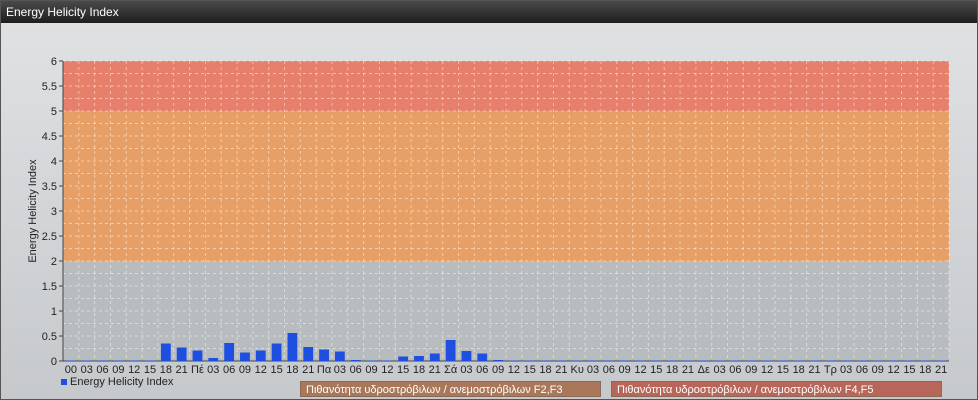  Describe the element at coordinates (49, 337) in the screenshot. I see `y-tick-label: 0.5` at that location.